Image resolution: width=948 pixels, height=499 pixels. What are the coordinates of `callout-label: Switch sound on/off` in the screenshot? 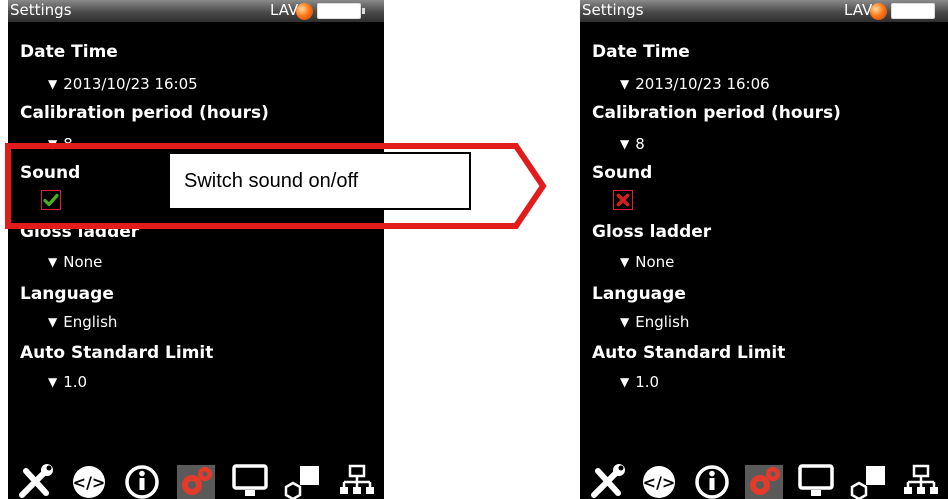 It's located at (319, 181).